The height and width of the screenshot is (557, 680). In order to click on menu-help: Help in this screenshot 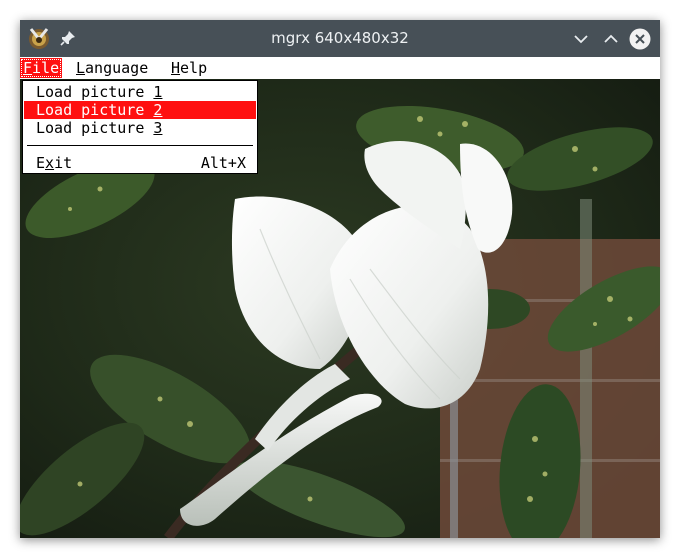, I will do `click(189, 68)`.